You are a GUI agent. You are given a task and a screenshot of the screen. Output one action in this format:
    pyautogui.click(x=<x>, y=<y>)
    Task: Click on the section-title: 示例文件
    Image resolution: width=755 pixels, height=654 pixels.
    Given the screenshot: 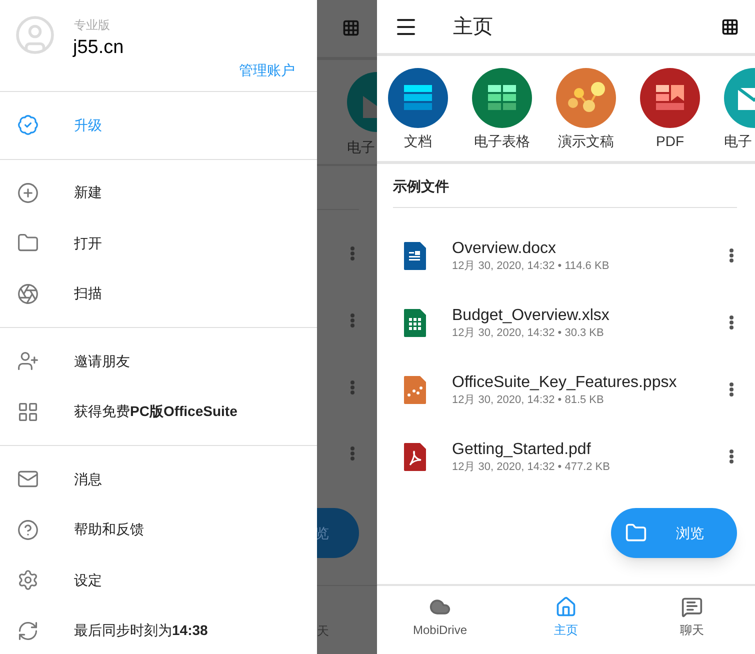 What is the action you would take?
    pyautogui.click(x=565, y=186)
    